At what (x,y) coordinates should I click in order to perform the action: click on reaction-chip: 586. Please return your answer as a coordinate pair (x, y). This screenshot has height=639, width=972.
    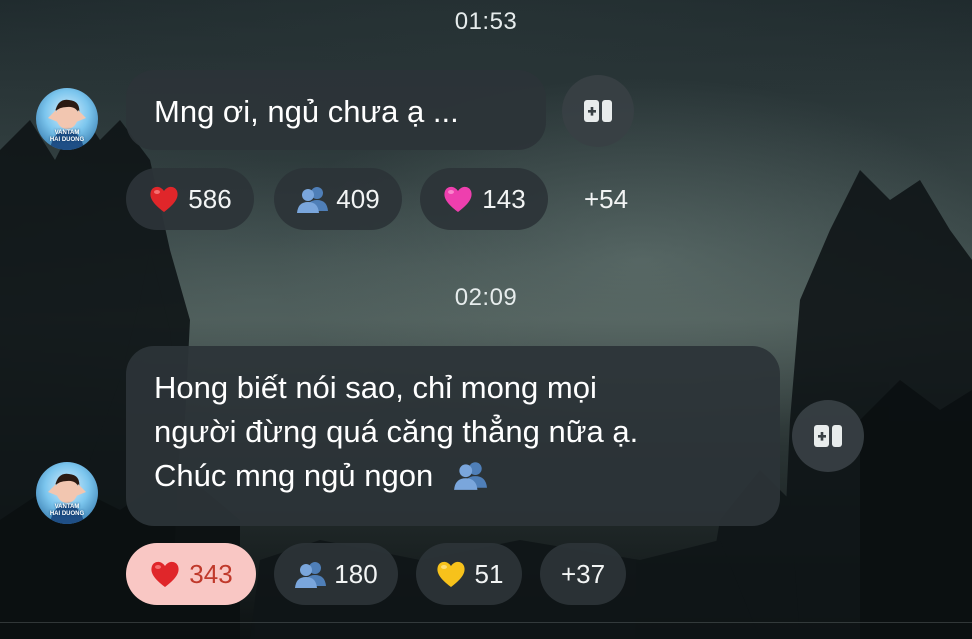
    Looking at the image, I should click on (190, 199).